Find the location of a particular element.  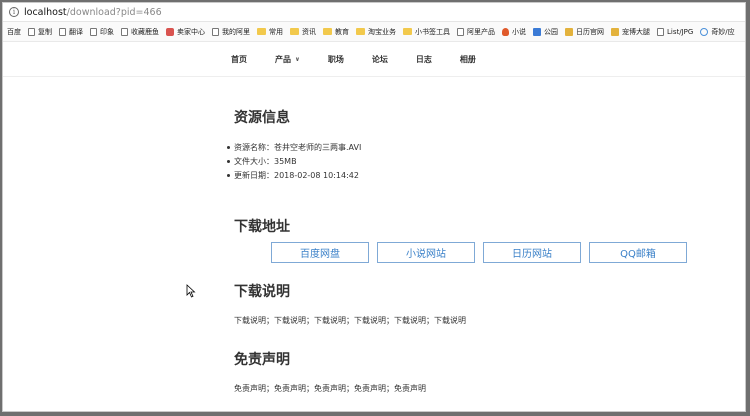

disclaimer-heading: 免责声明 is located at coordinates (262, 360).